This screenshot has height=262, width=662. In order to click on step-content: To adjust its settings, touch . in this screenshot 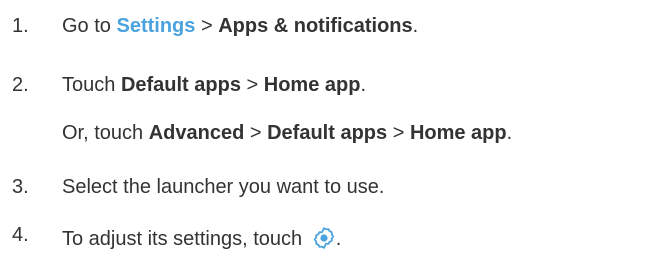, I will do `click(201, 238)`.